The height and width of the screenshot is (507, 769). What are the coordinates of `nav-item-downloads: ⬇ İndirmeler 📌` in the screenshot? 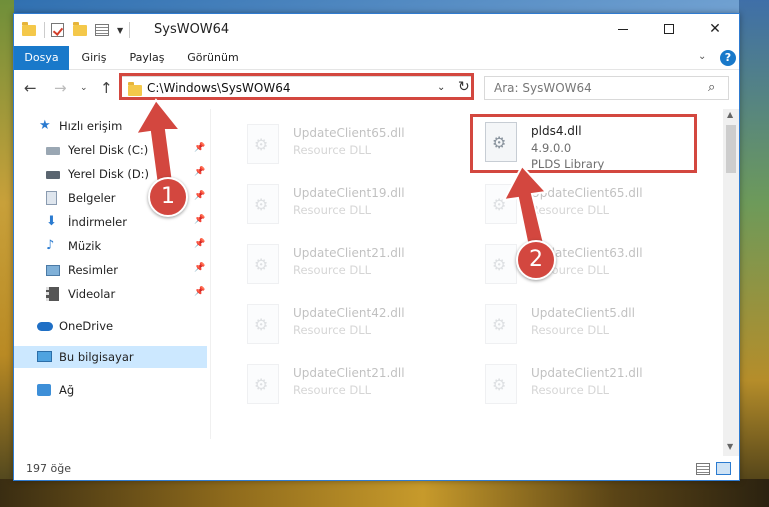 It's located at (112, 222).